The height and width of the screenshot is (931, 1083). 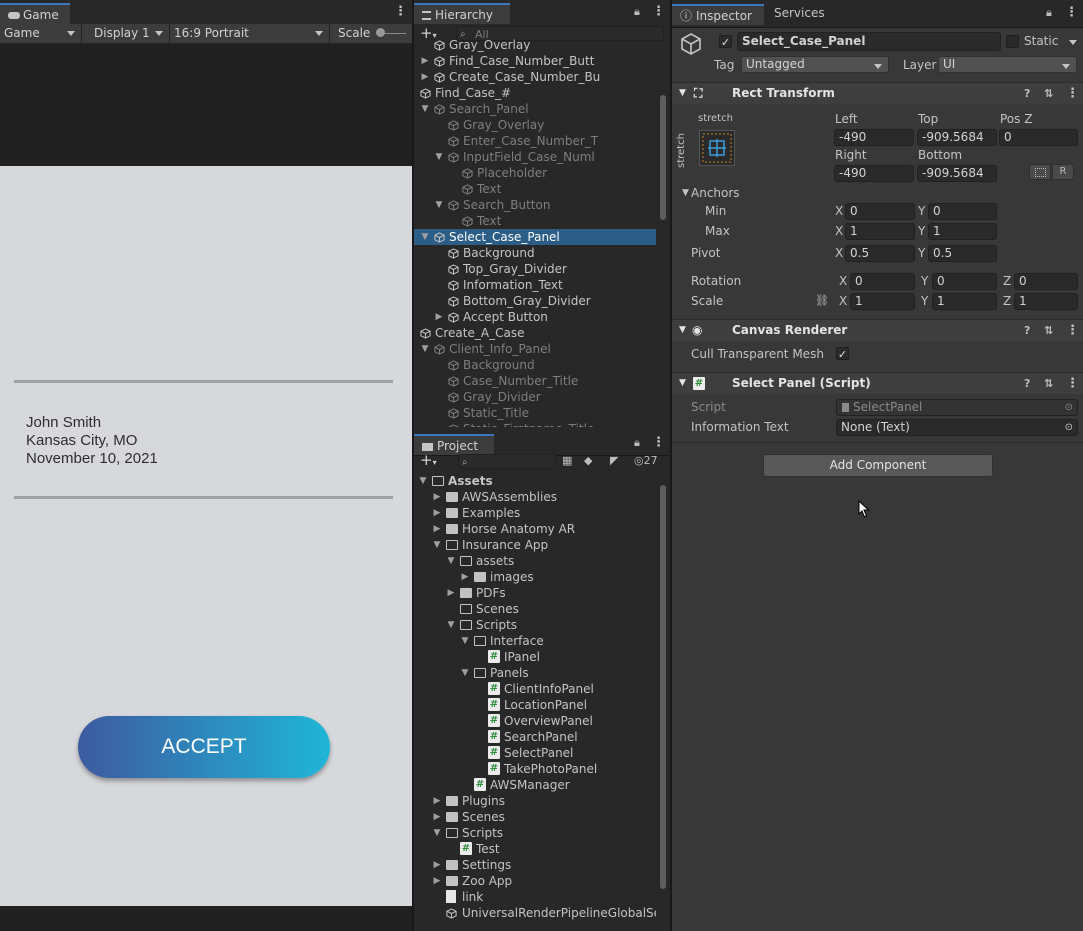 What do you see at coordinates (1046, 281) in the screenshot?
I see `rotation-z-field: 0` at bounding box center [1046, 281].